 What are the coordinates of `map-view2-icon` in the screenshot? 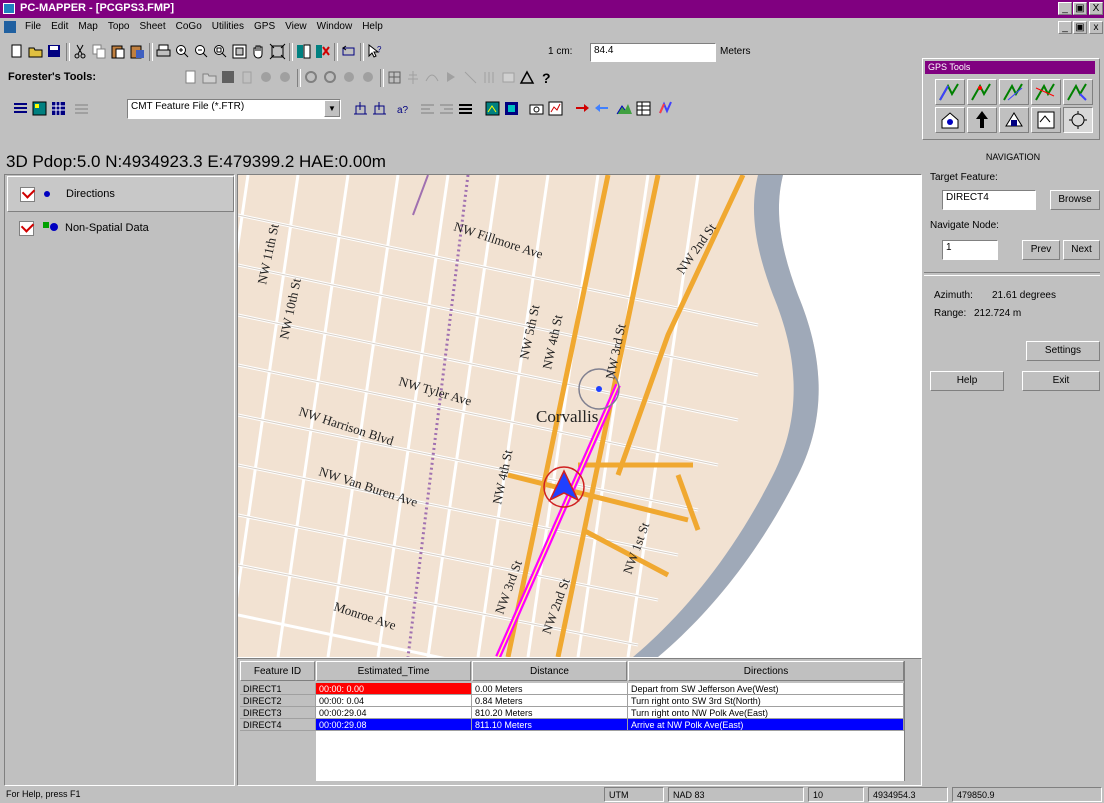 It's located at (511, 108).